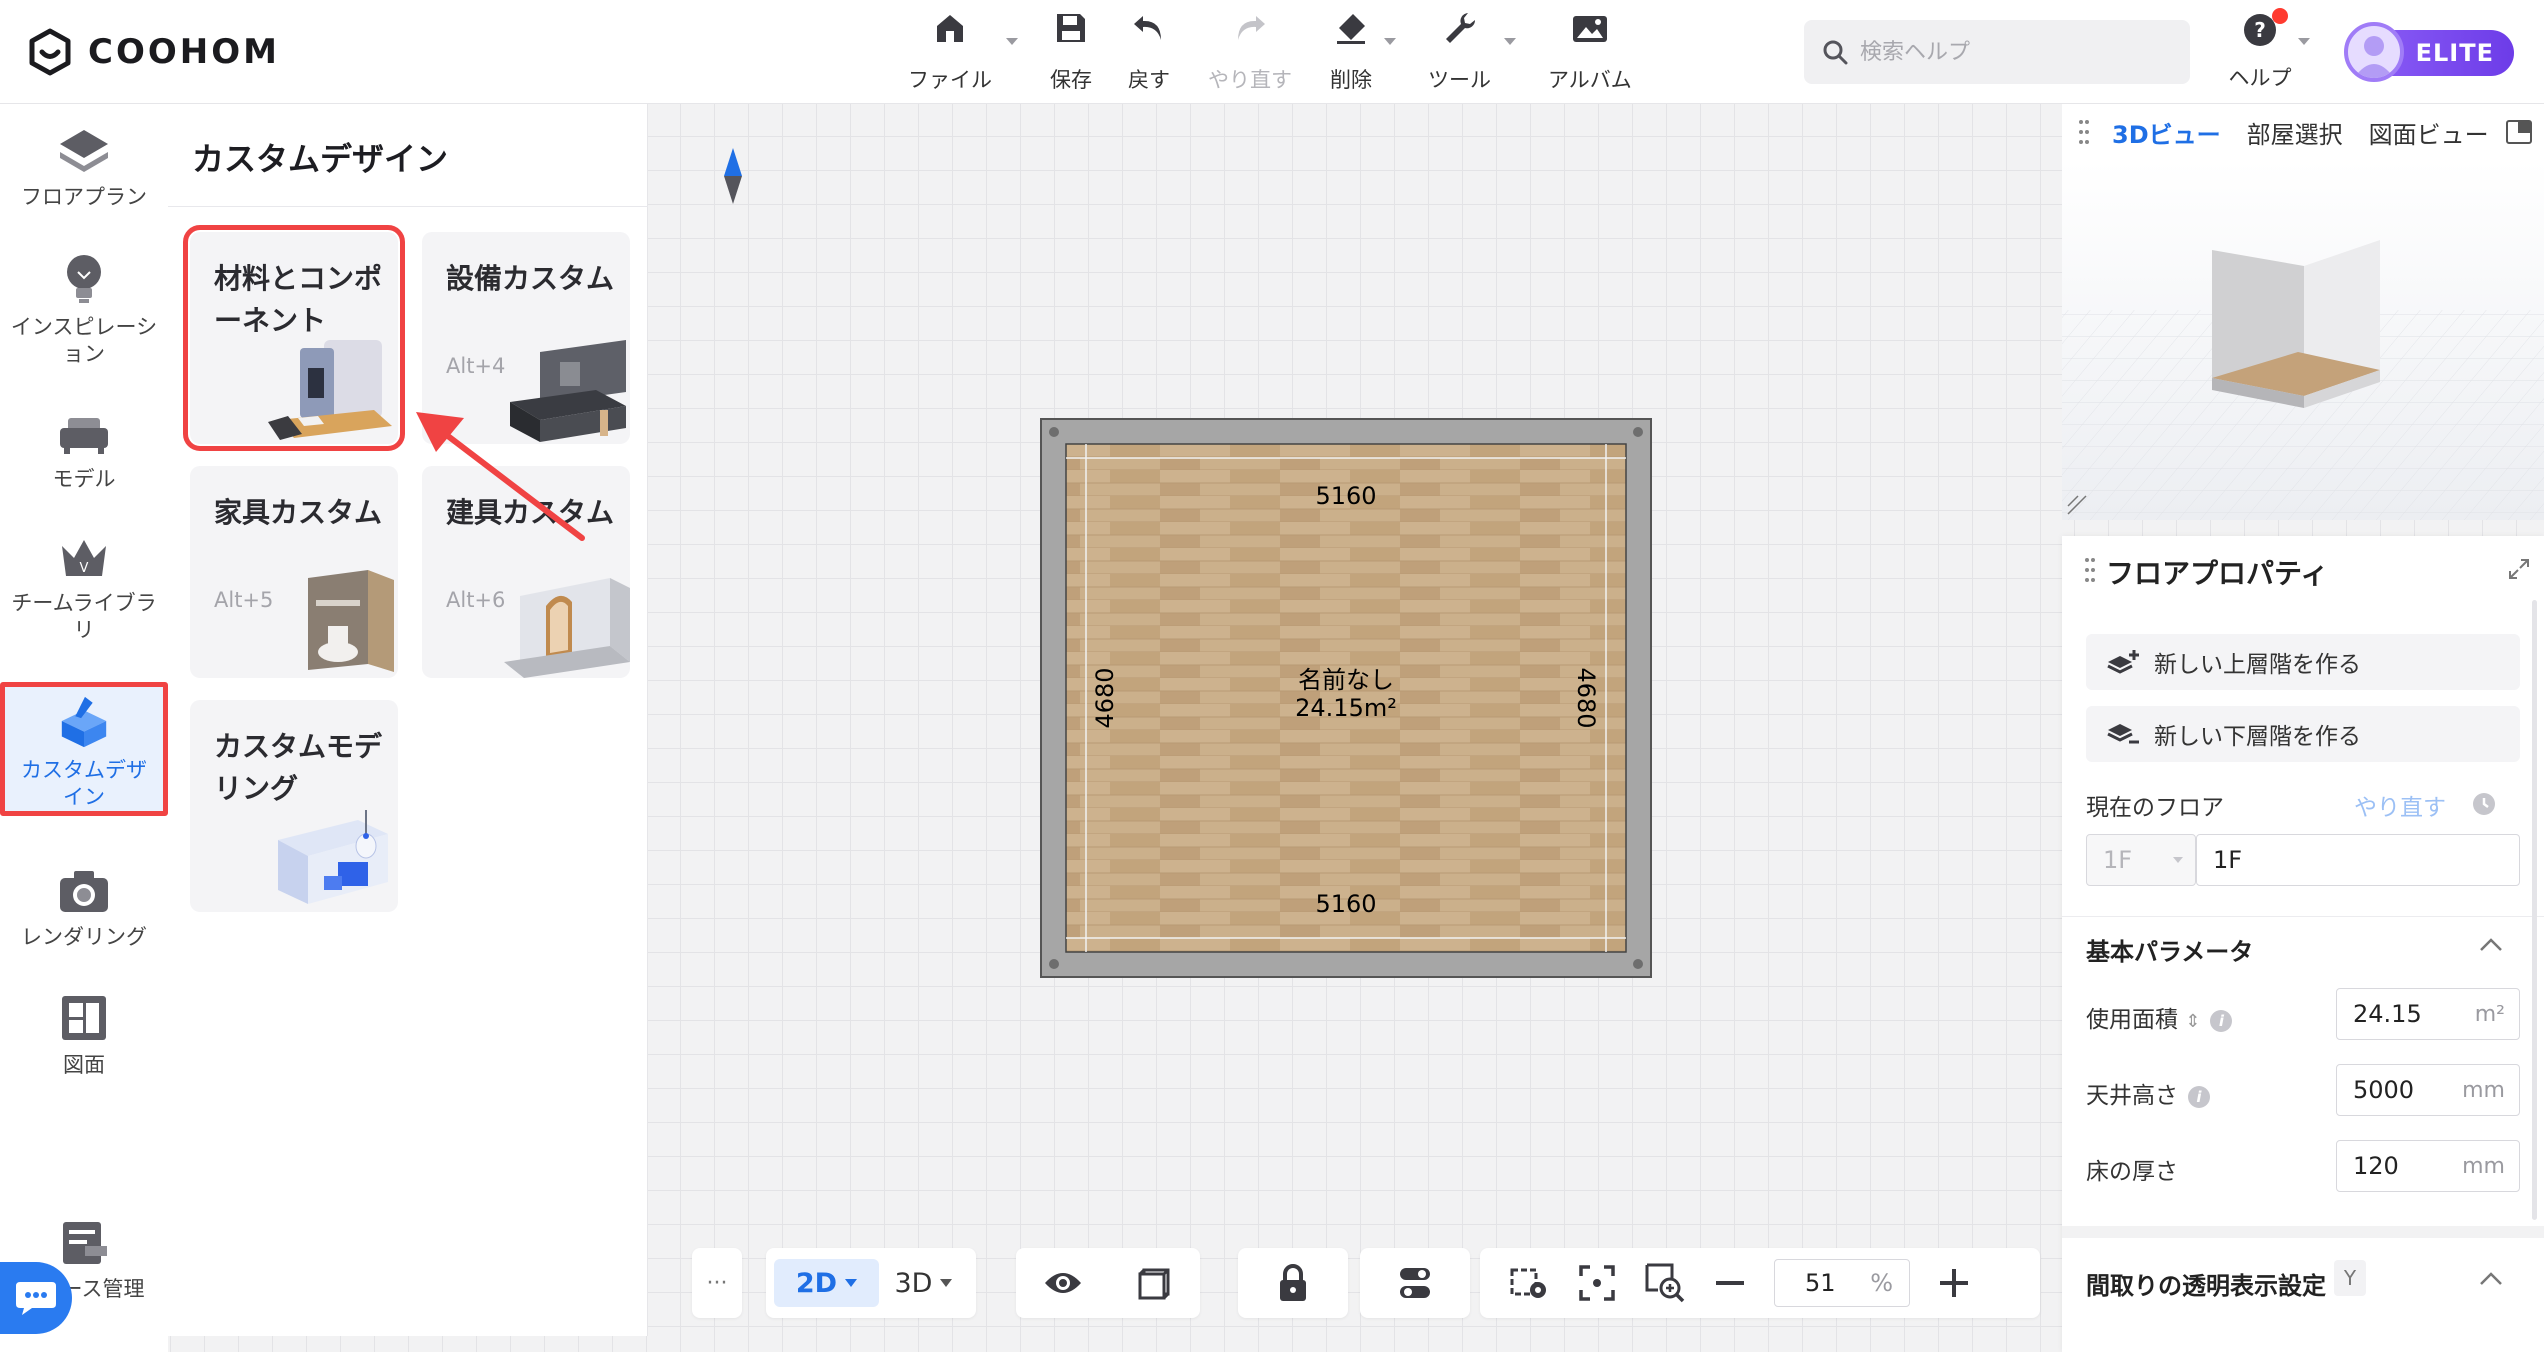 Image resolution: width=2544 pixels, height=1352 pixels. What do you see at coordinates (1597, 1283) in the screenshot?
I see `fit-view-icon` at bounding box center [1597, 1283].